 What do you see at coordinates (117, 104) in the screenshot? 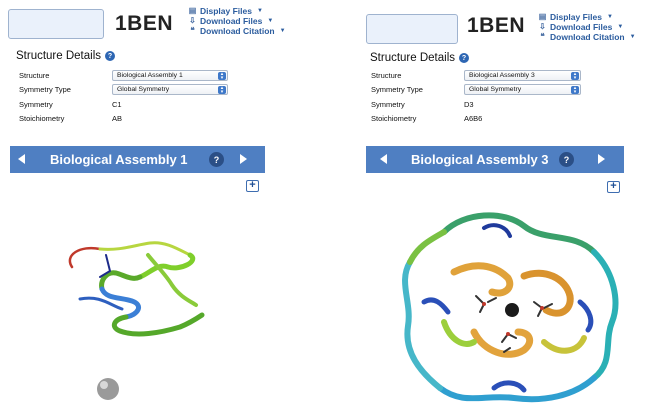
I see `symmetry-value: C1` at bounding box center [117, 104].